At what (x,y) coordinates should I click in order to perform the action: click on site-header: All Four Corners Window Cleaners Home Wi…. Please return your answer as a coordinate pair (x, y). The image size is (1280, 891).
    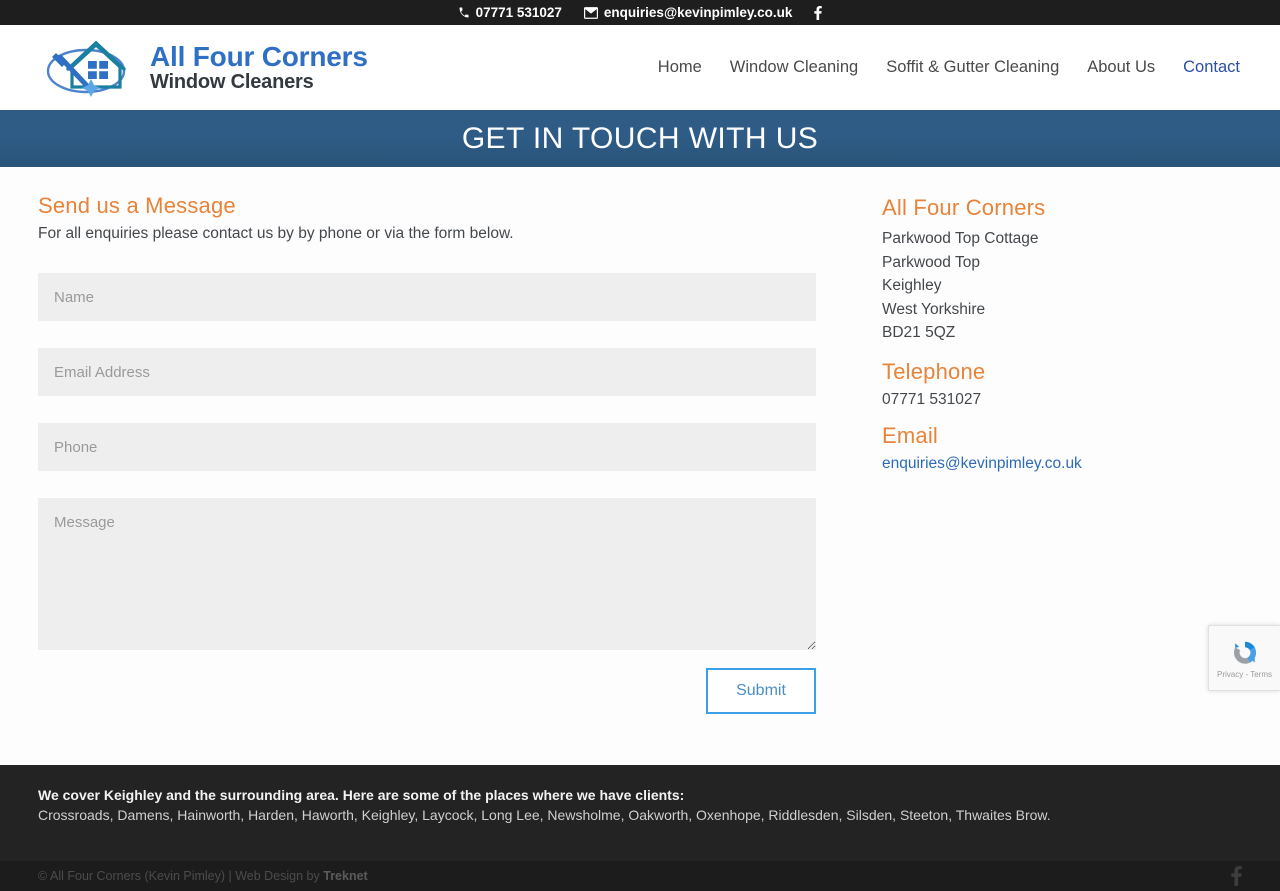
    Looking at the image, I should click on (640, 67).